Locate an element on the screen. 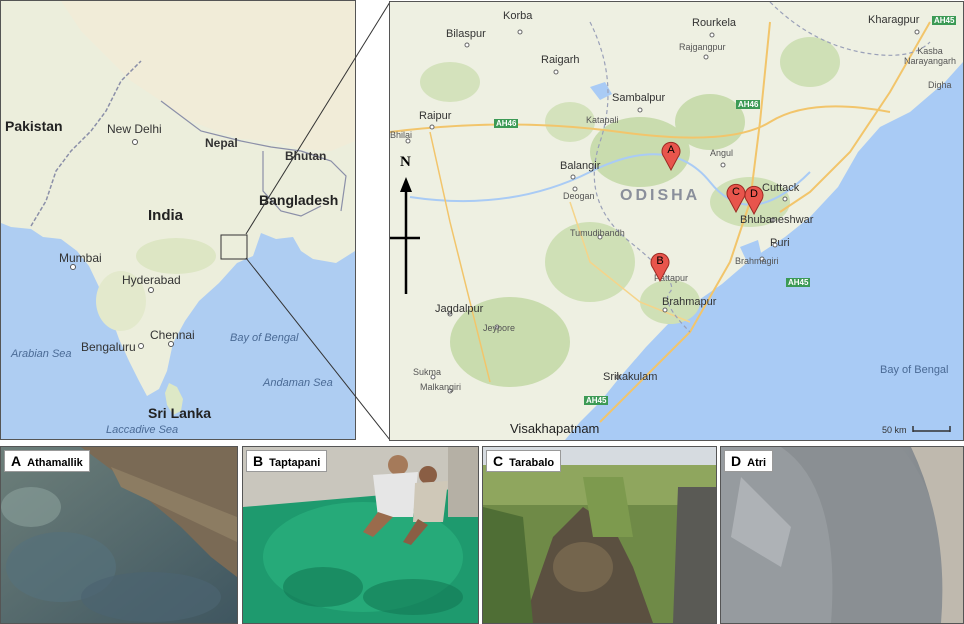  state-label: ODISHA is located at coordinates (660, 195).